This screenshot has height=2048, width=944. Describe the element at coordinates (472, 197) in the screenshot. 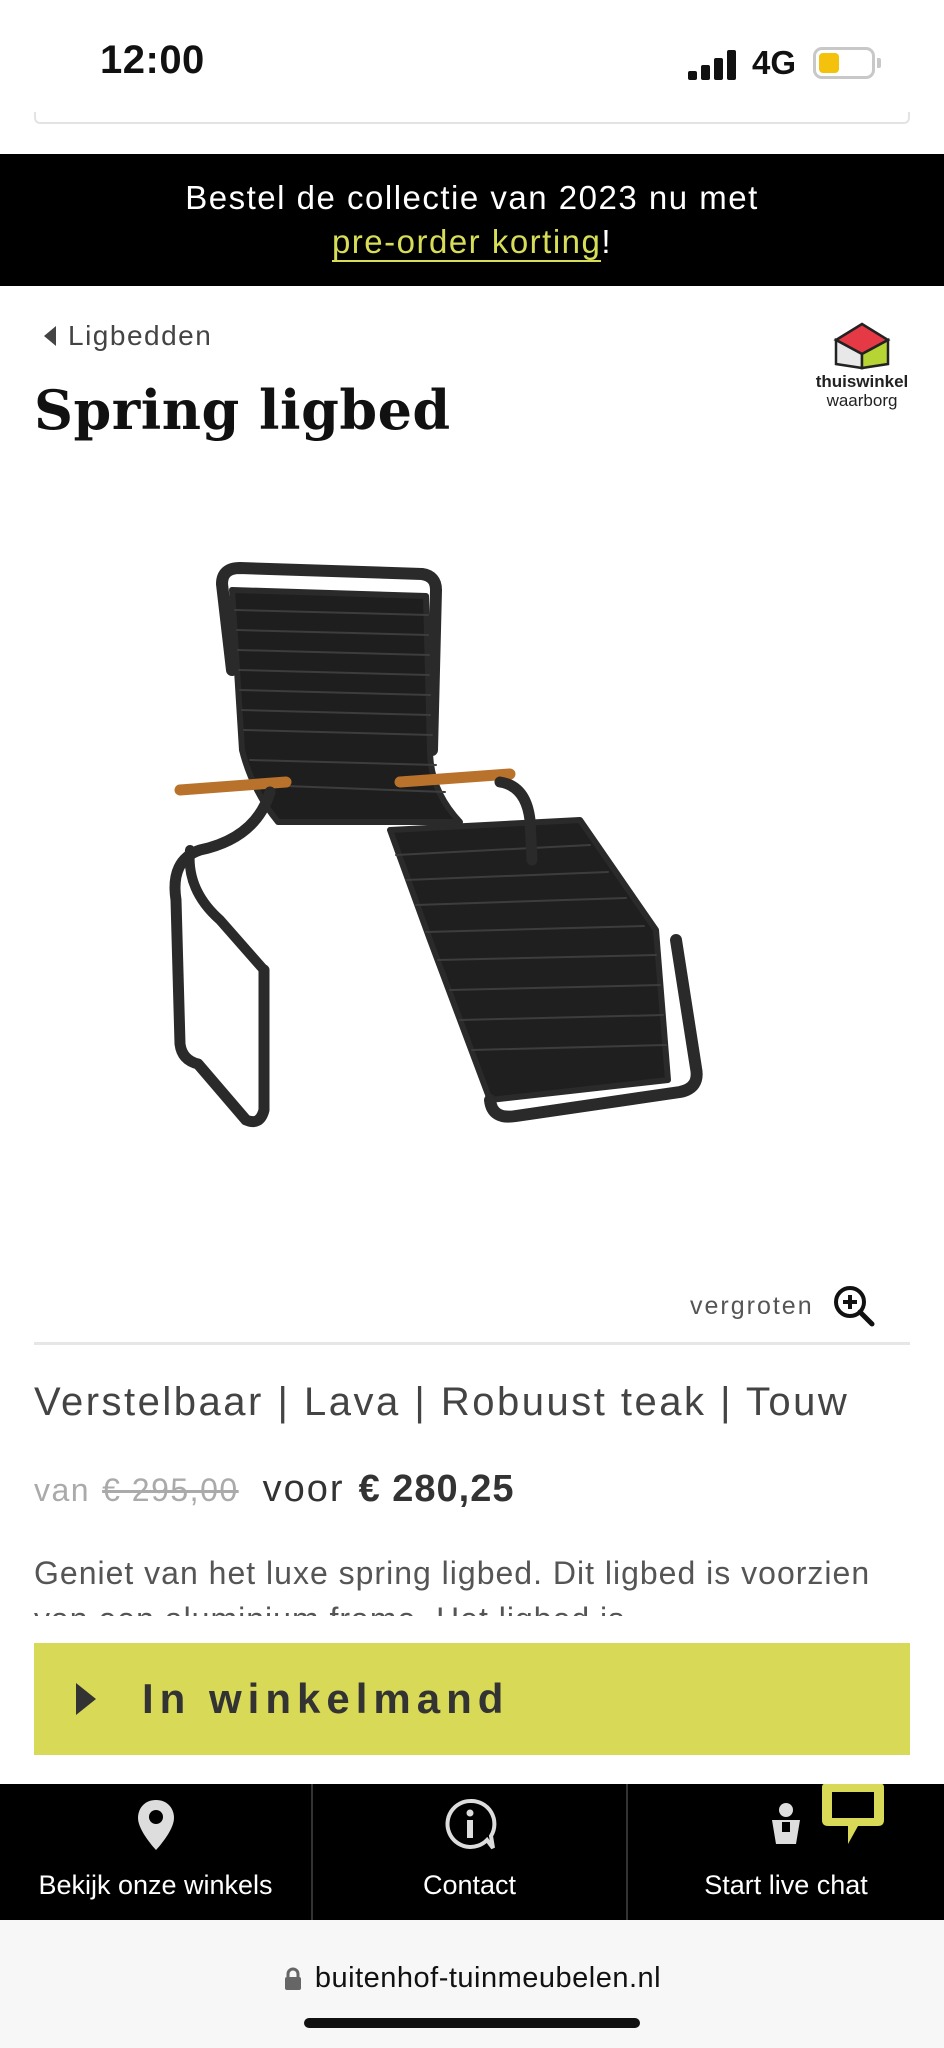

I see `promo-text: Bestel de collectie van 2023 nu met` at that location.